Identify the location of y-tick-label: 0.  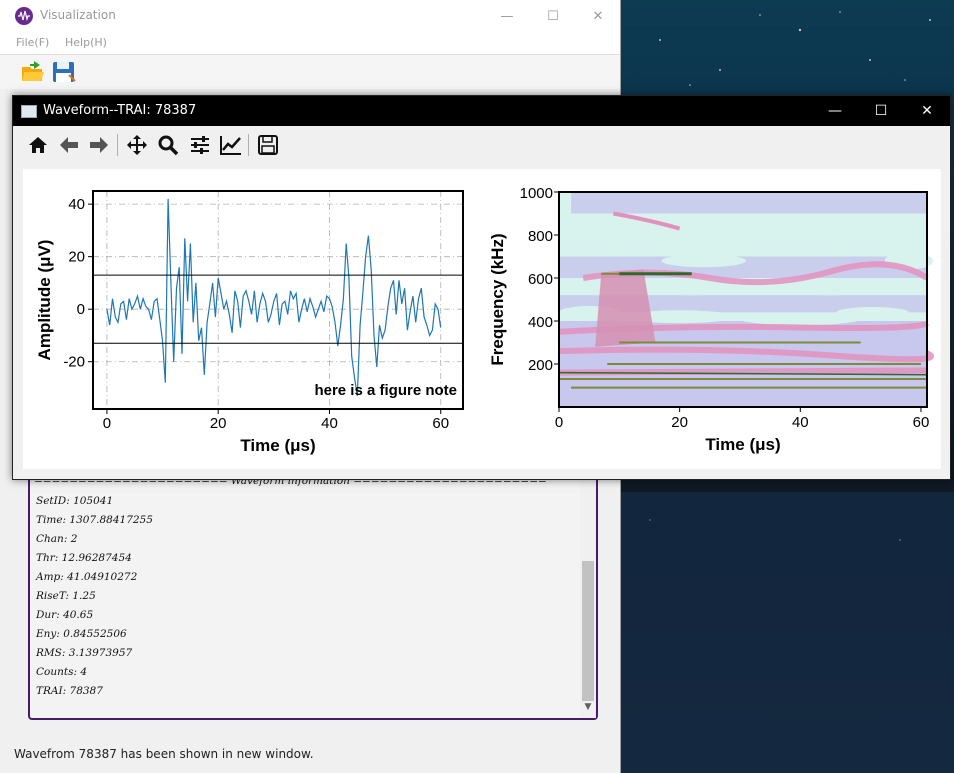
(81, 309).